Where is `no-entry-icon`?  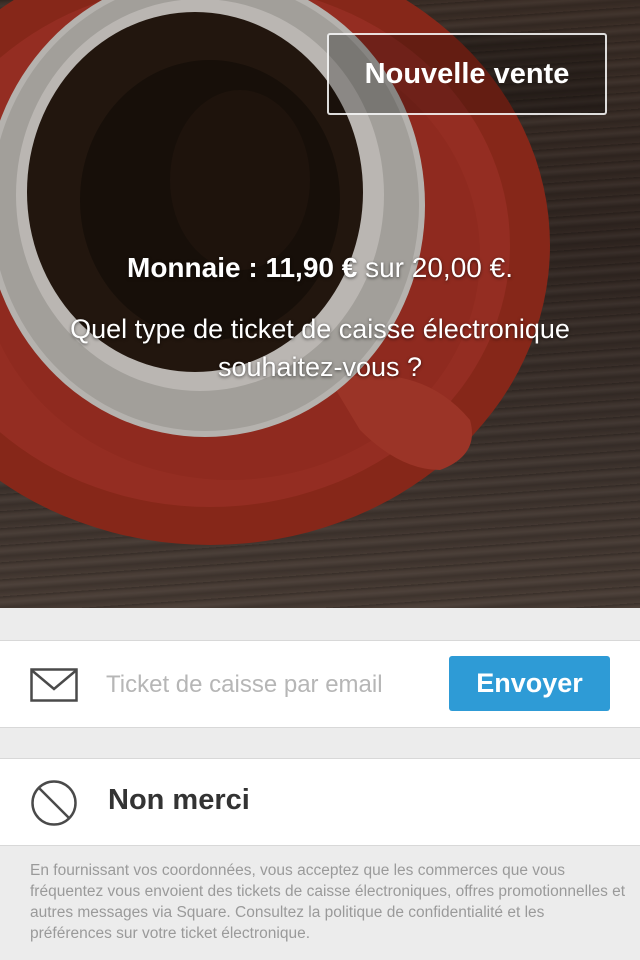 no-entry-icon is located at coordinates (54, 803).